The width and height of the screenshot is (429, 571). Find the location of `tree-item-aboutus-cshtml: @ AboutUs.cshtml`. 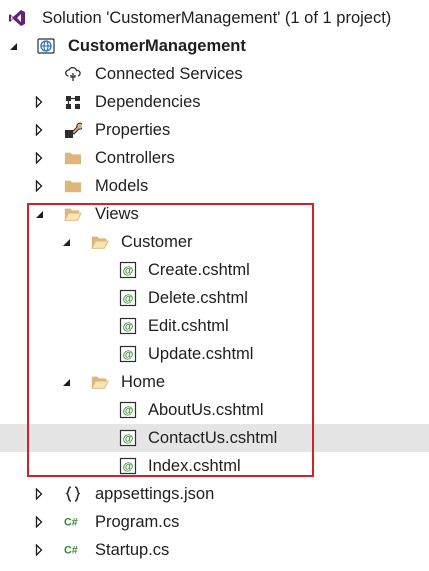

tree-item-aboutus-cshtml: @ AboutUs.cshtml is located at coordinates (214, 410).